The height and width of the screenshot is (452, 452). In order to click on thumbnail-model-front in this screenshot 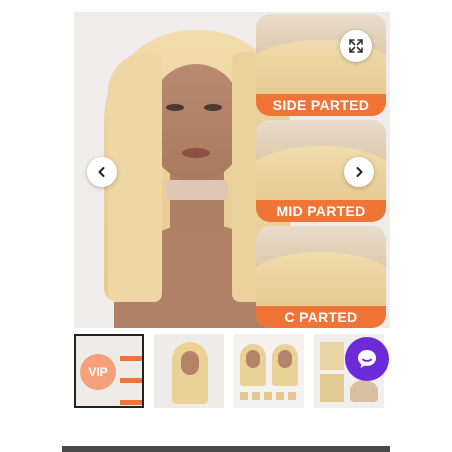, I will do `click(189, 371)`.